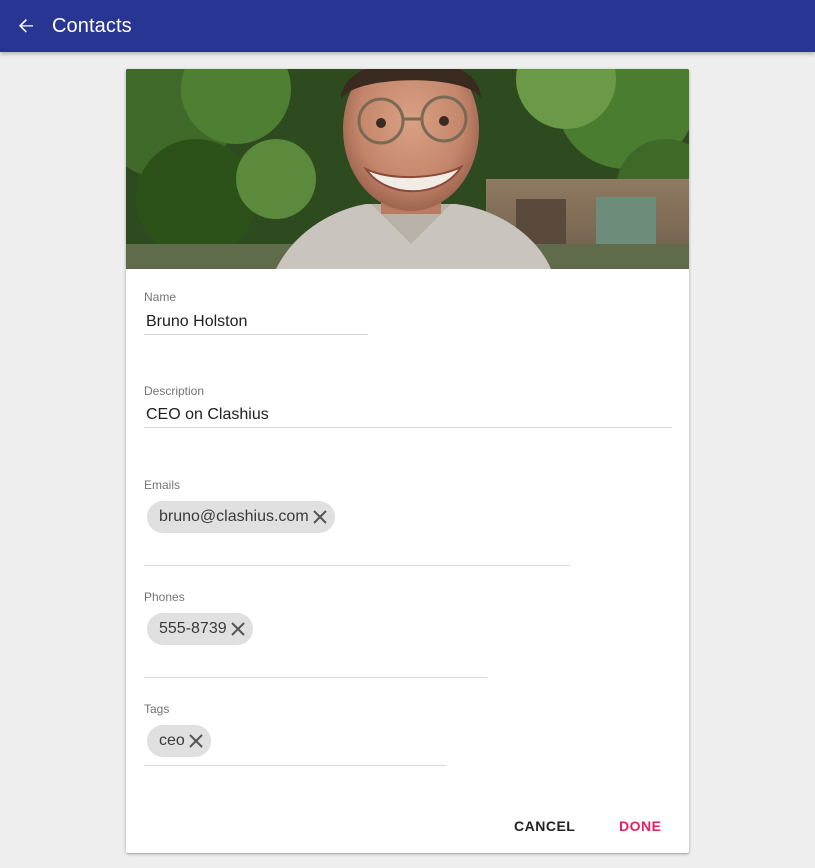  What do you see at coordinates (157, 709) in the screenshot?
I see `tags-label: Tags` at bounding box center [157, 709].